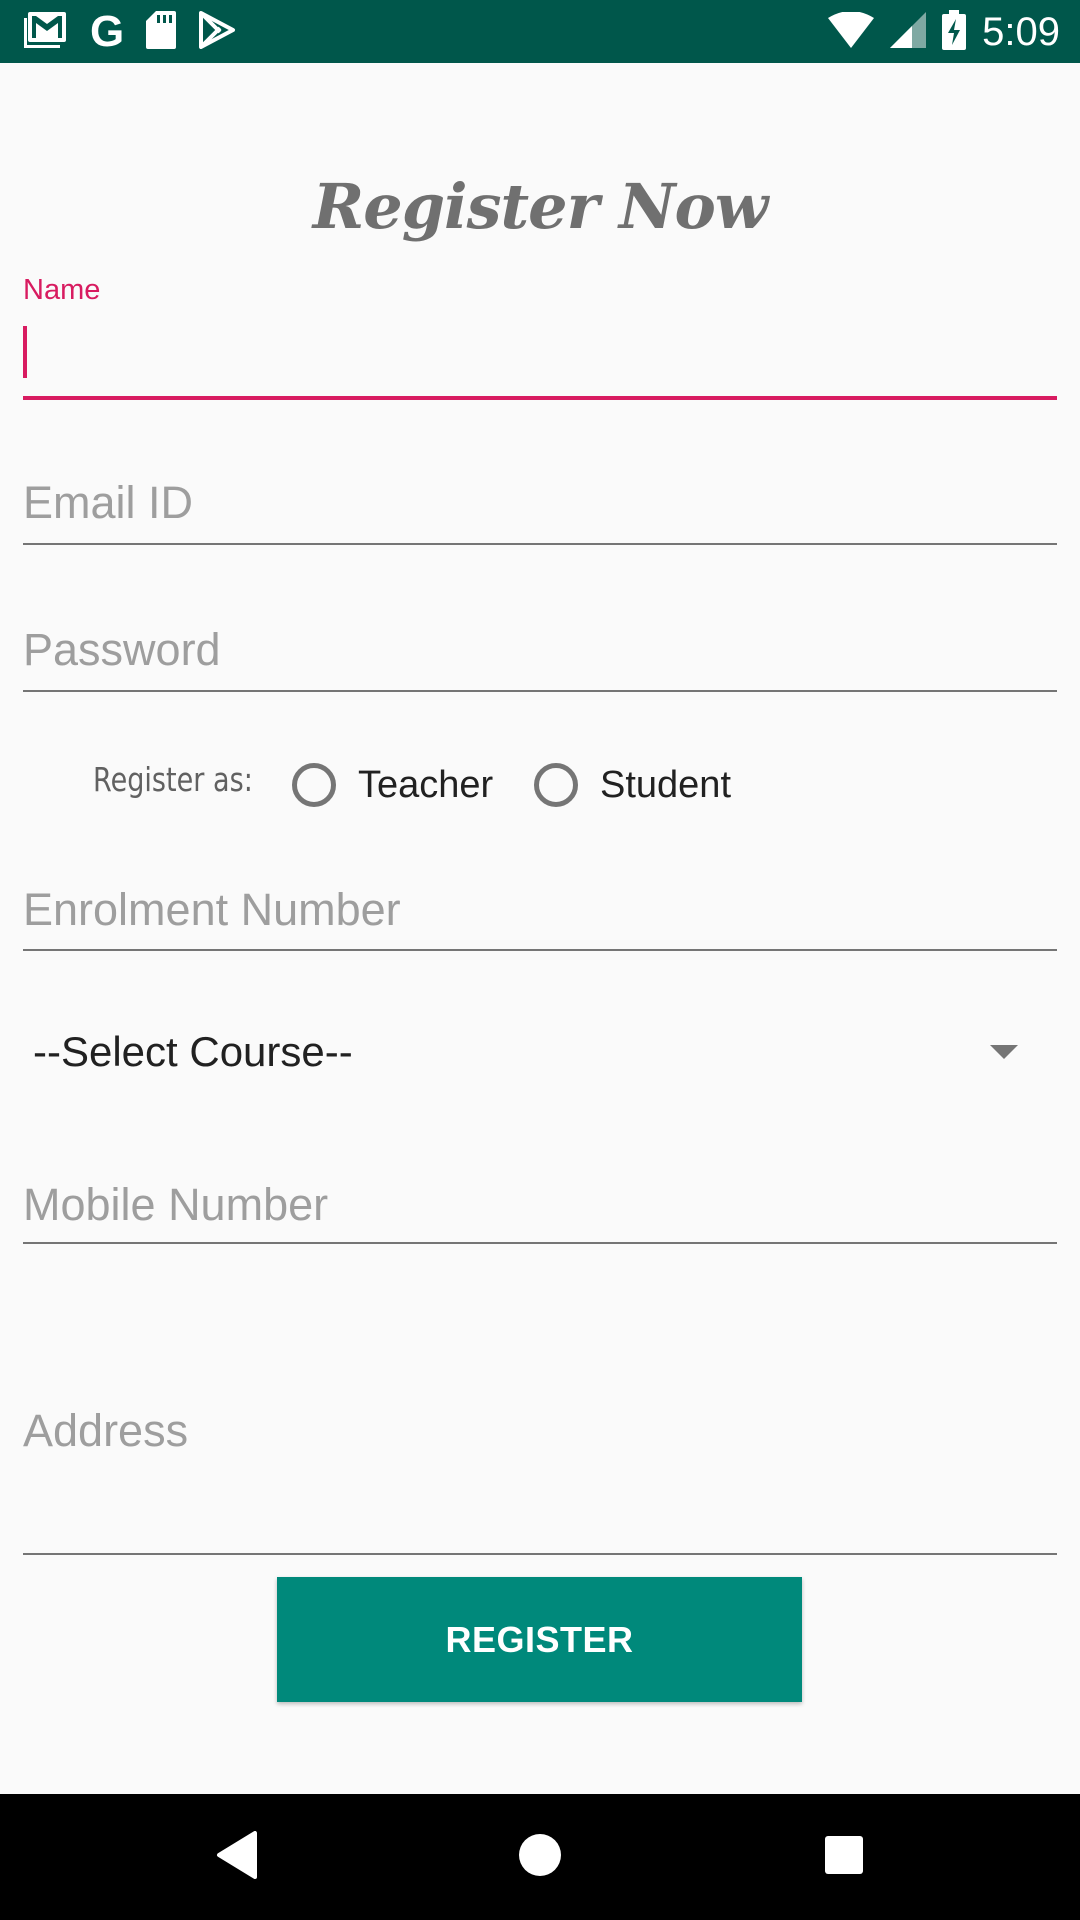 The width and height of the screenshot is (1080, 1920). I want to click on password-underline, so click(540, 691).